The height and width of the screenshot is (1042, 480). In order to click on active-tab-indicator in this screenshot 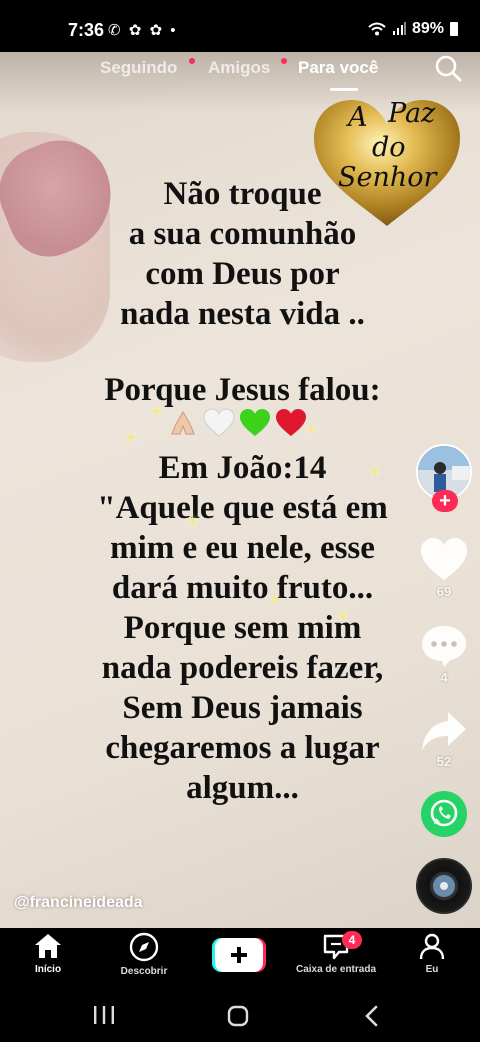, I will do `click(344, 89)`.